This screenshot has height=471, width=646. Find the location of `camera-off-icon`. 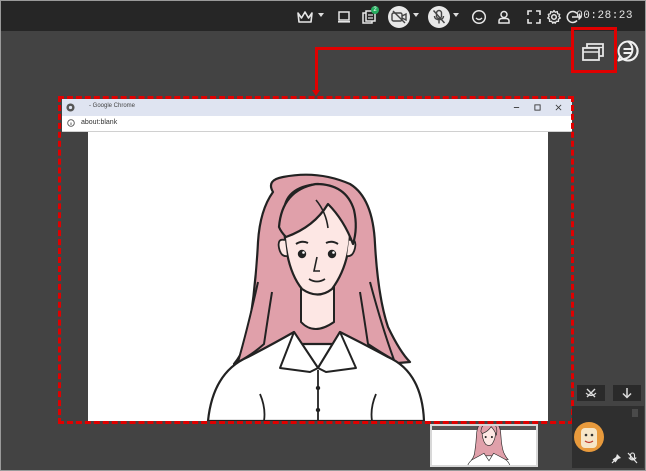

camera-off-icon is located at coordinates (399, 17).